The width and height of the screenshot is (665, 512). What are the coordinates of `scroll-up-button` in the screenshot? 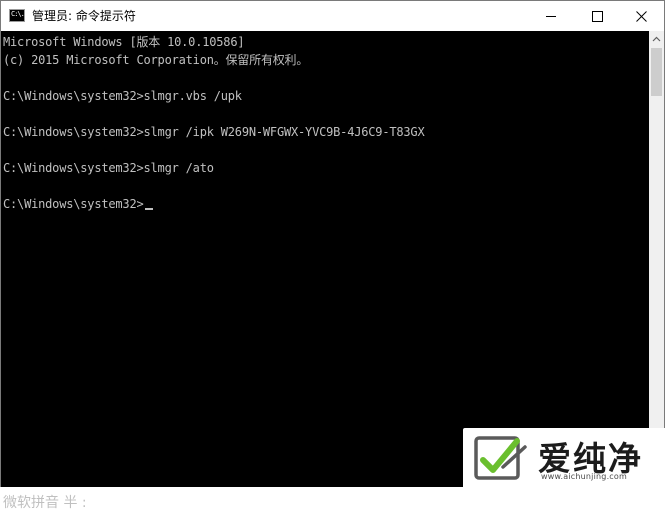 It's located at (656, 39).